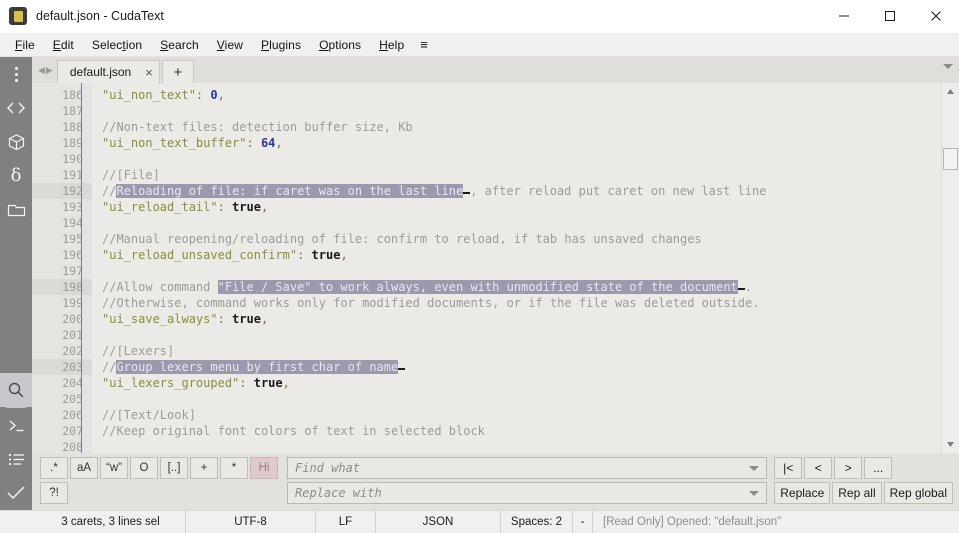 This screenshot has height=533, width=959. What do you see at coordinates (340, 45) in the screenshot?
I see `menu-options: Options` at bounding box center [340, 45].